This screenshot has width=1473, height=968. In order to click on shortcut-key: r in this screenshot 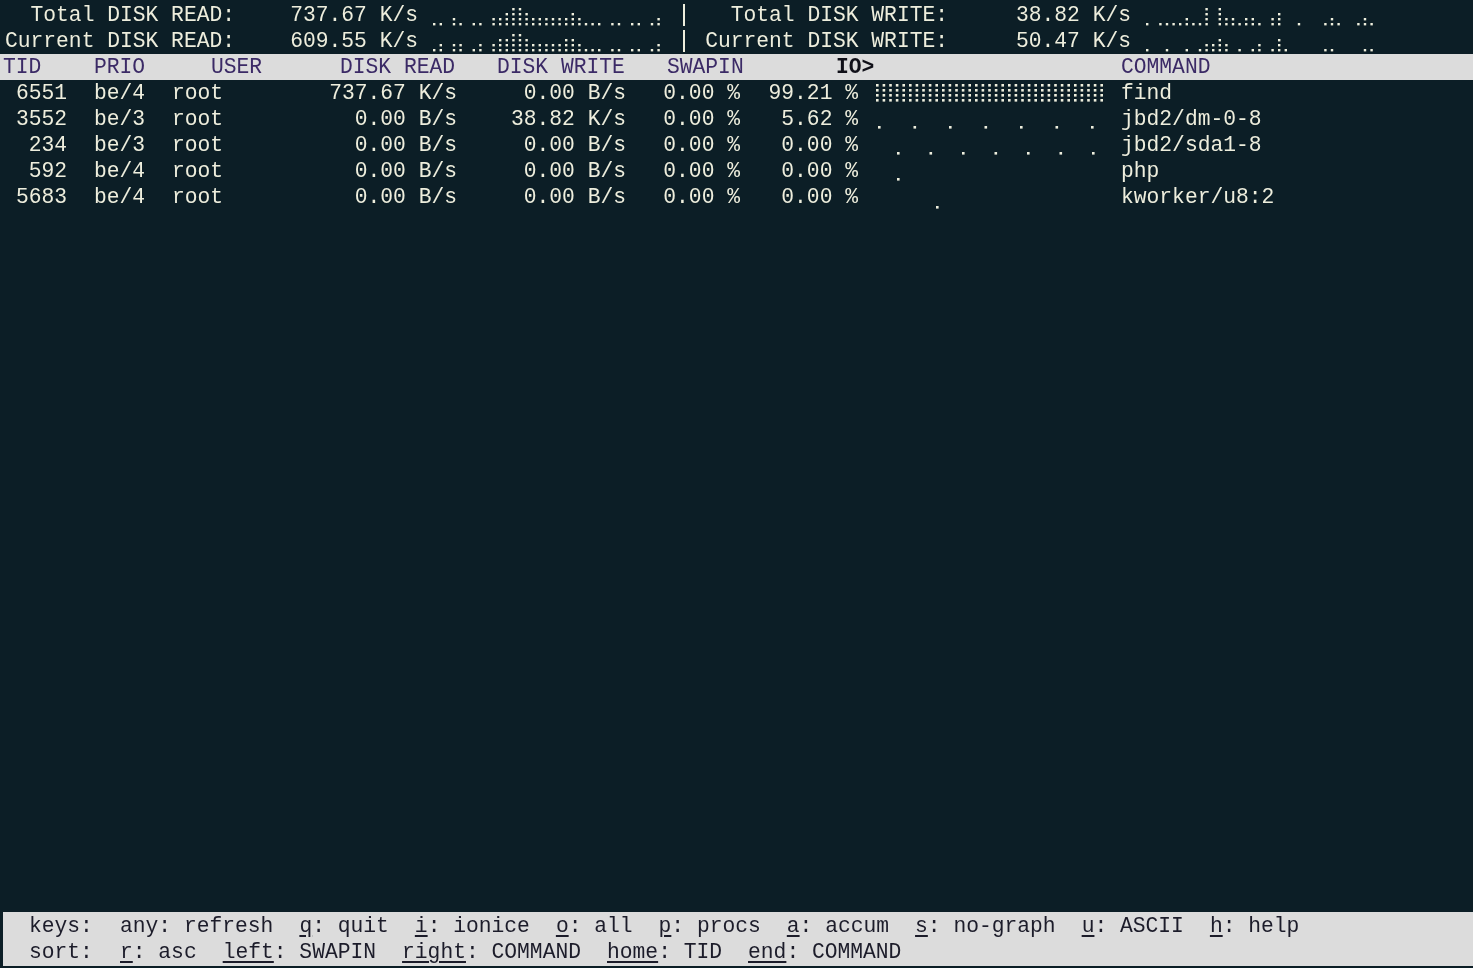, I will do `click(126, 952)`.